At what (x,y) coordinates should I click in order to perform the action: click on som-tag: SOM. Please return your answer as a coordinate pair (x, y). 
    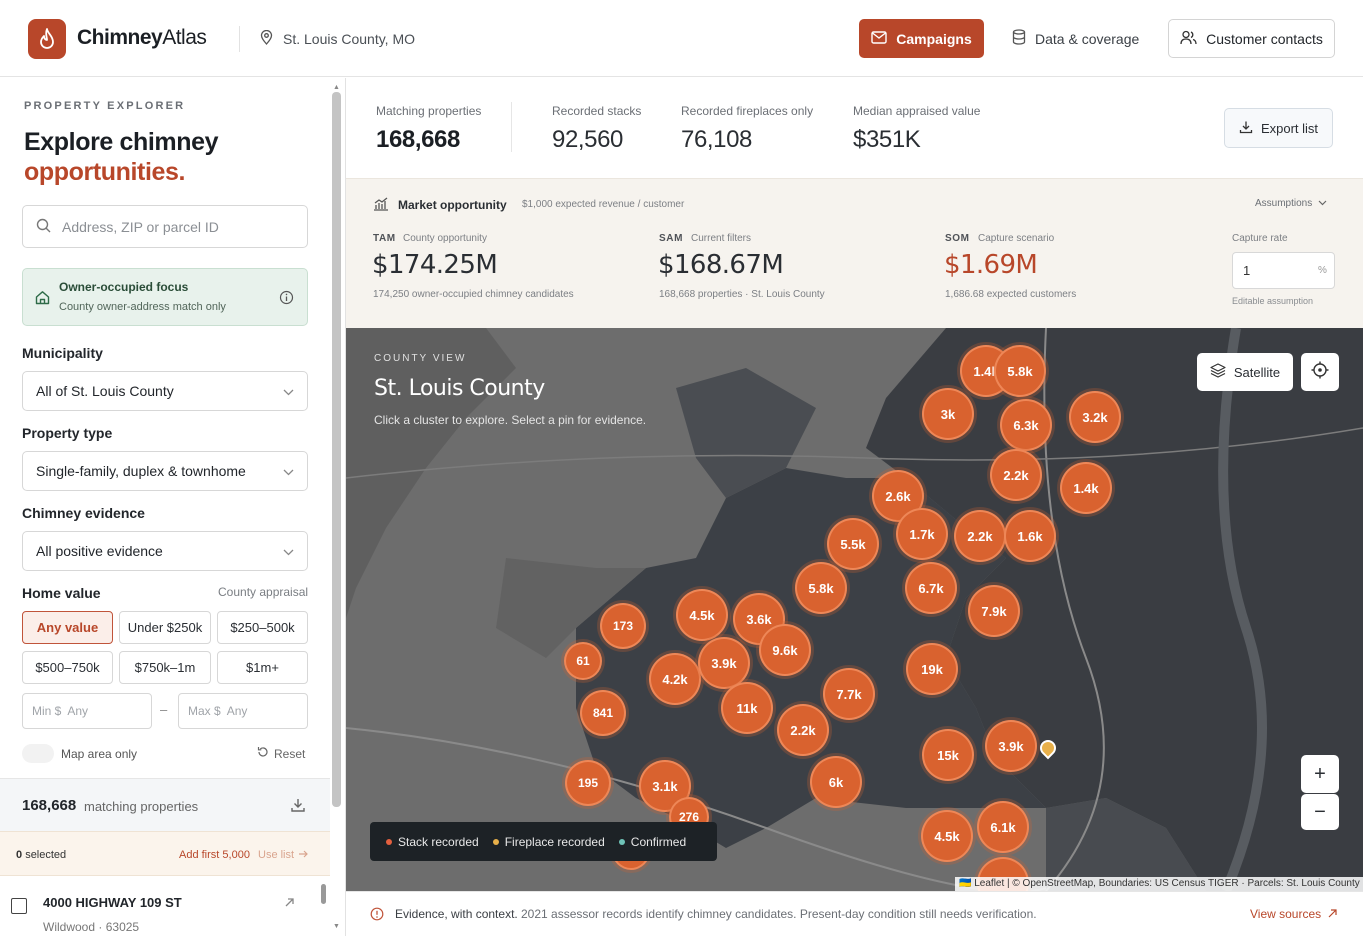
    Looking at the image, I should click on (957, 238).